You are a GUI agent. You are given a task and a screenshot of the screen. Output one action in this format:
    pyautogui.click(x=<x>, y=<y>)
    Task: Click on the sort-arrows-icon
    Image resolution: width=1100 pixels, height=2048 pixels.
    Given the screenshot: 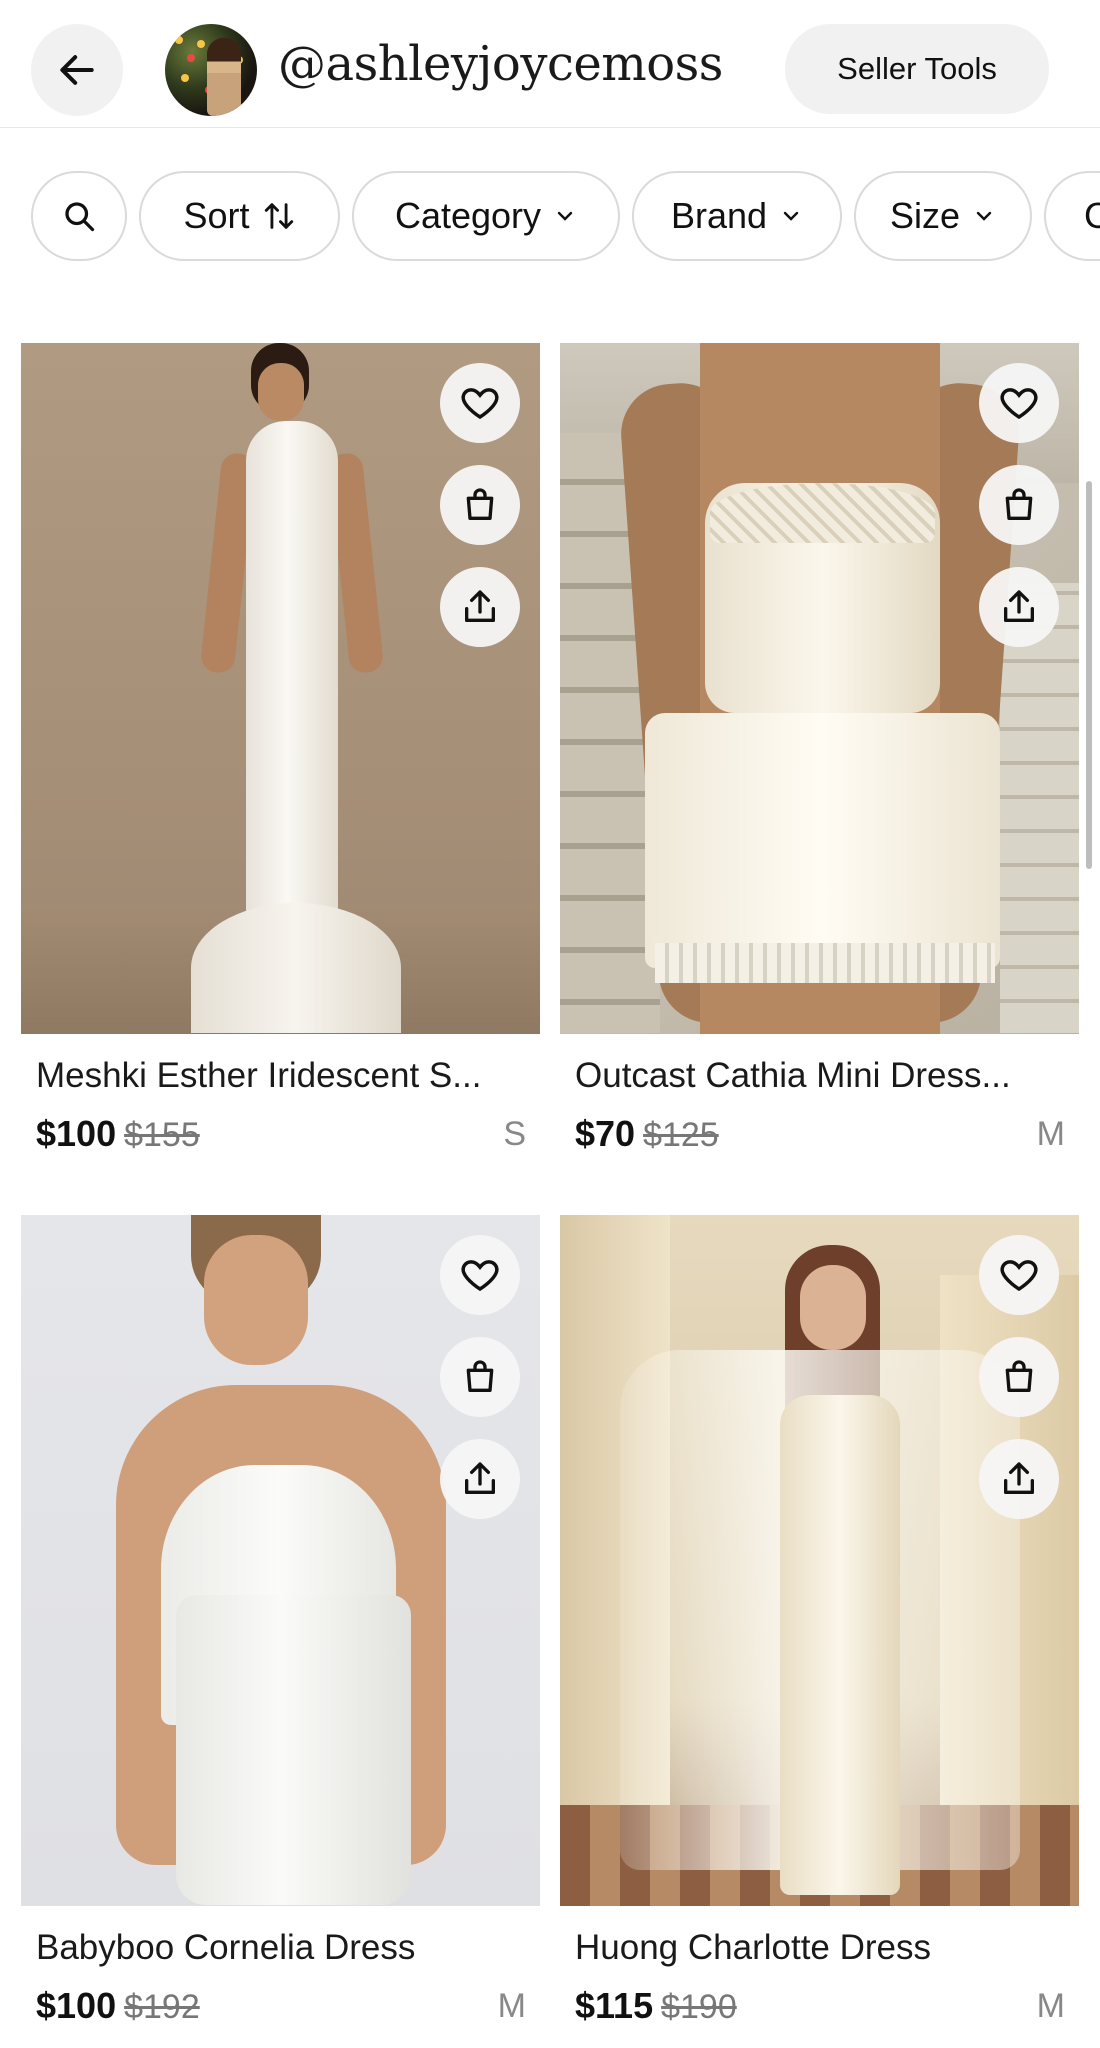 What is the action you would take?
    pyautogui.click(x=278, y=216)
    